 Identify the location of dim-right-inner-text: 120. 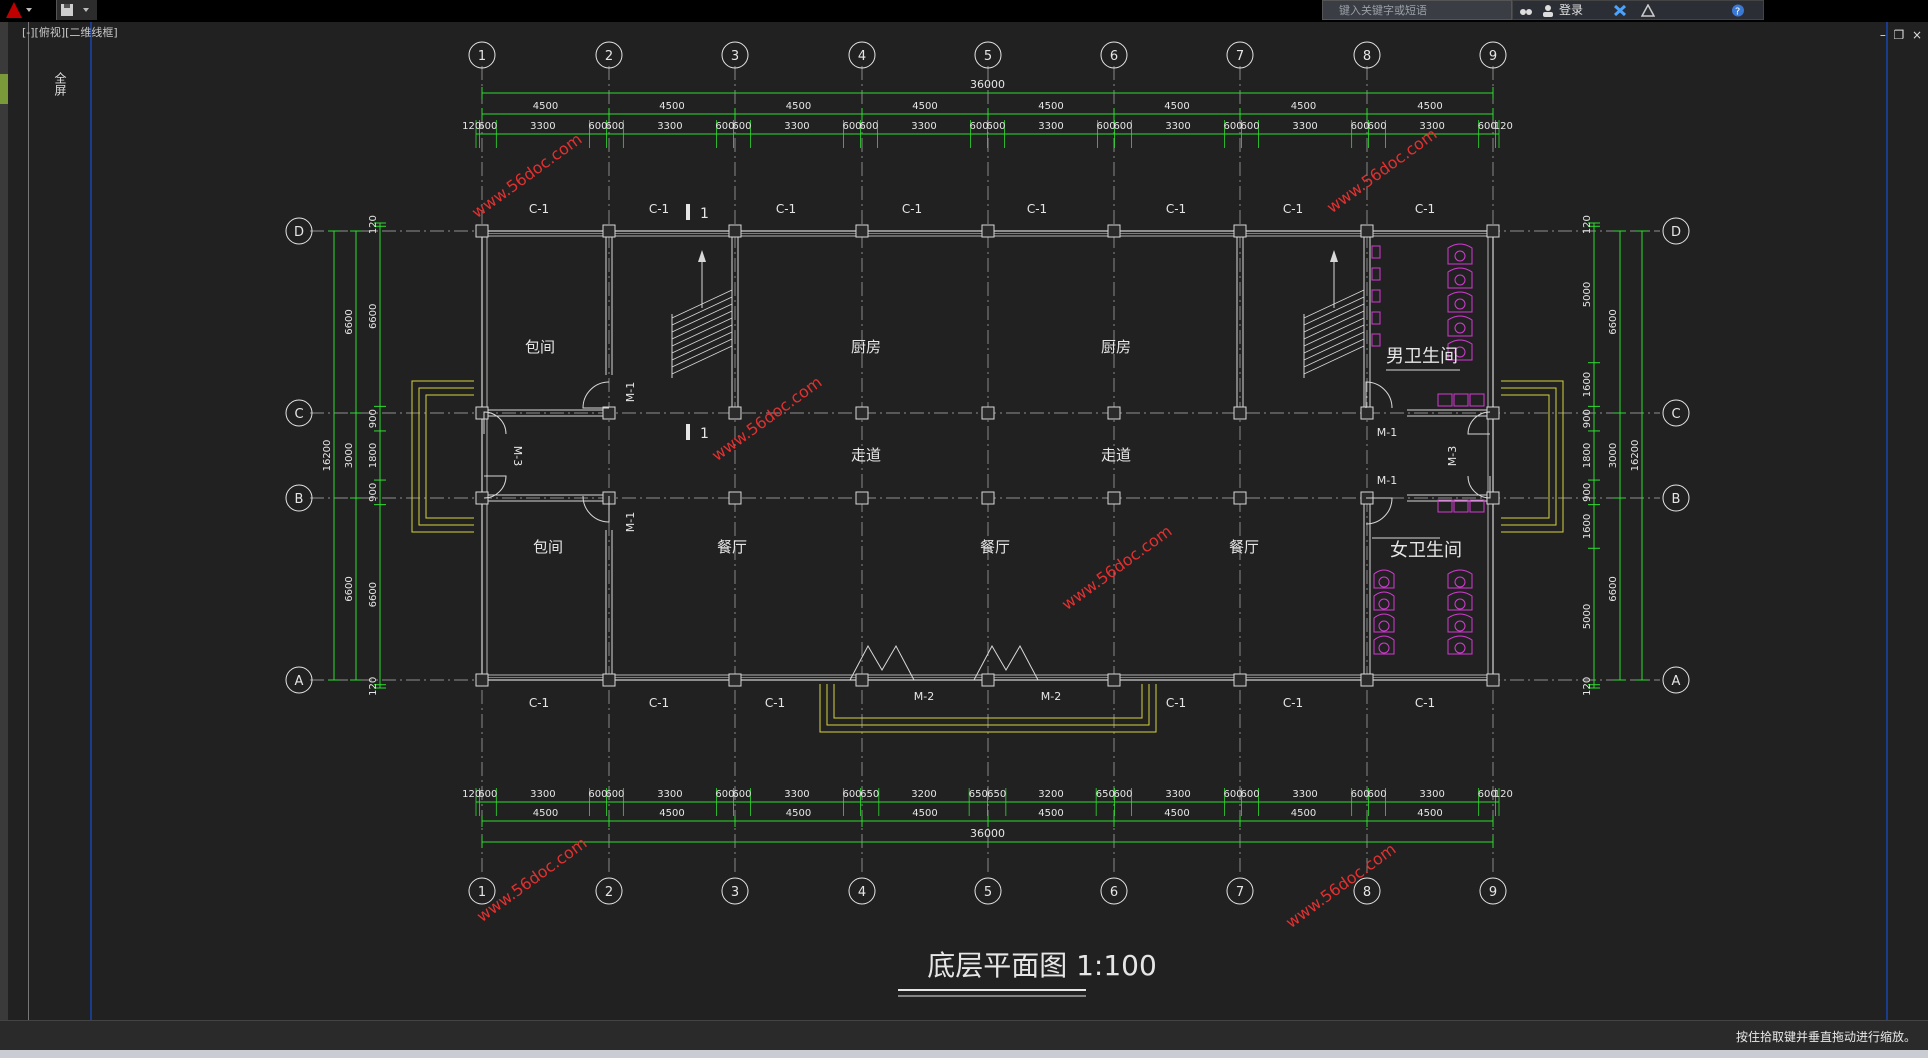
(1587, 686).